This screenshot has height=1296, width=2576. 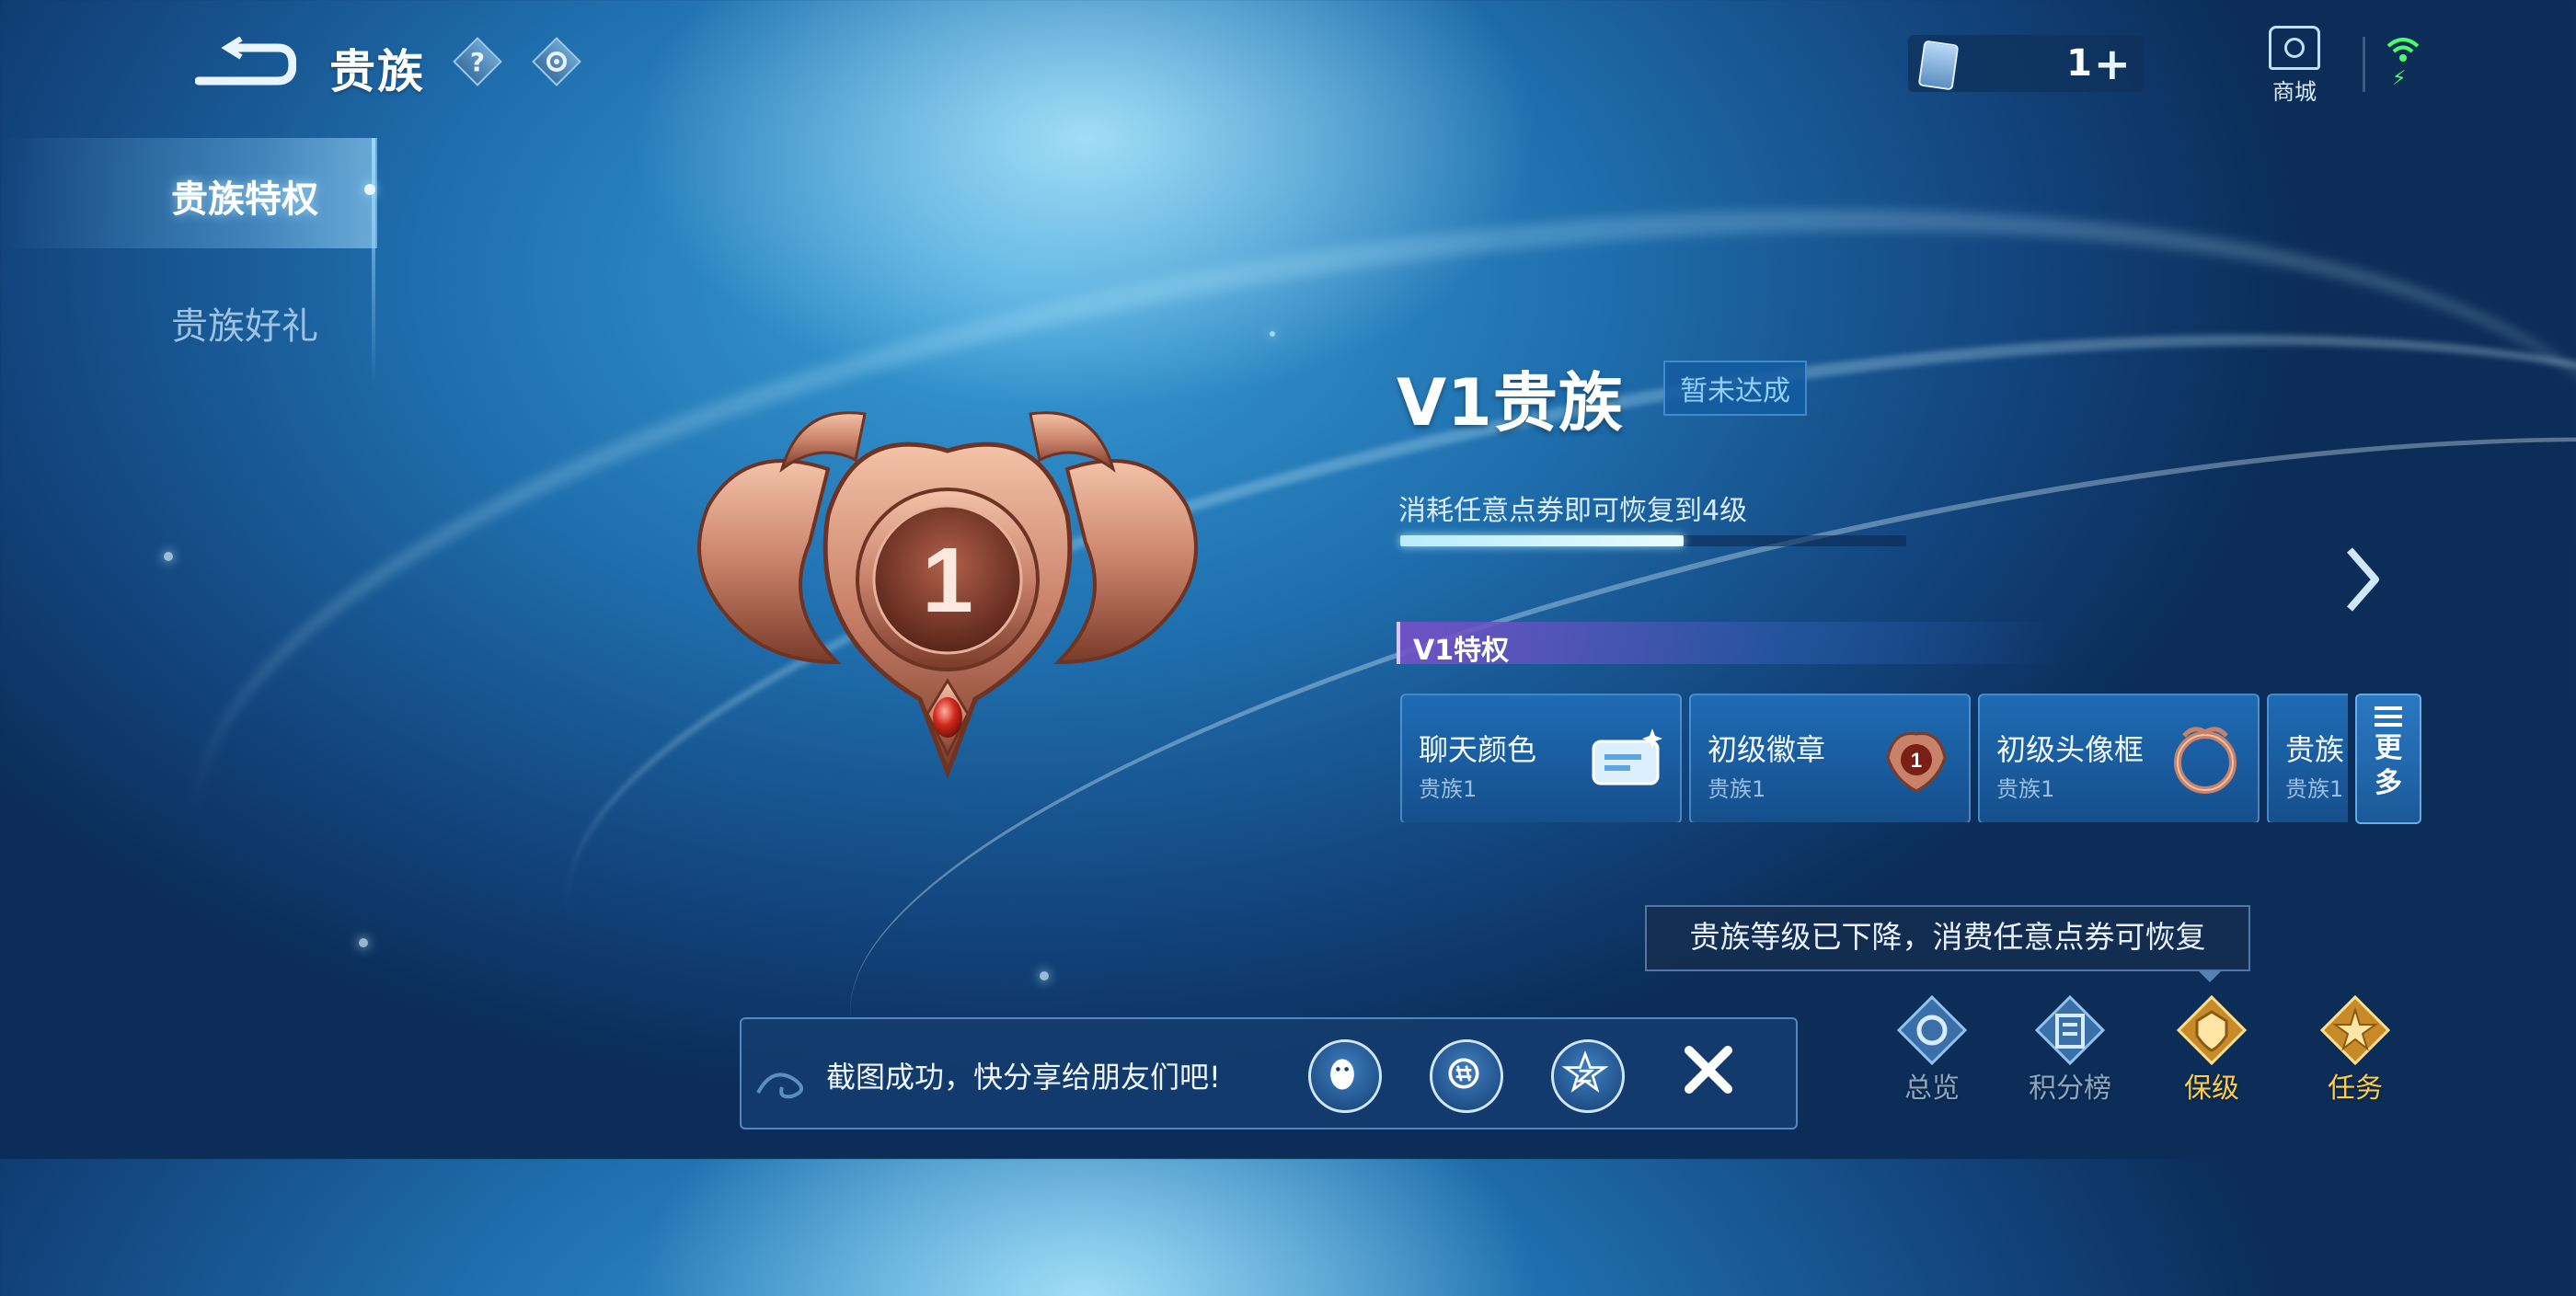 What do you see at coordinates (2388, 717) in the screenshot?
I see `list-icon` at bounding box center [2388, 717].